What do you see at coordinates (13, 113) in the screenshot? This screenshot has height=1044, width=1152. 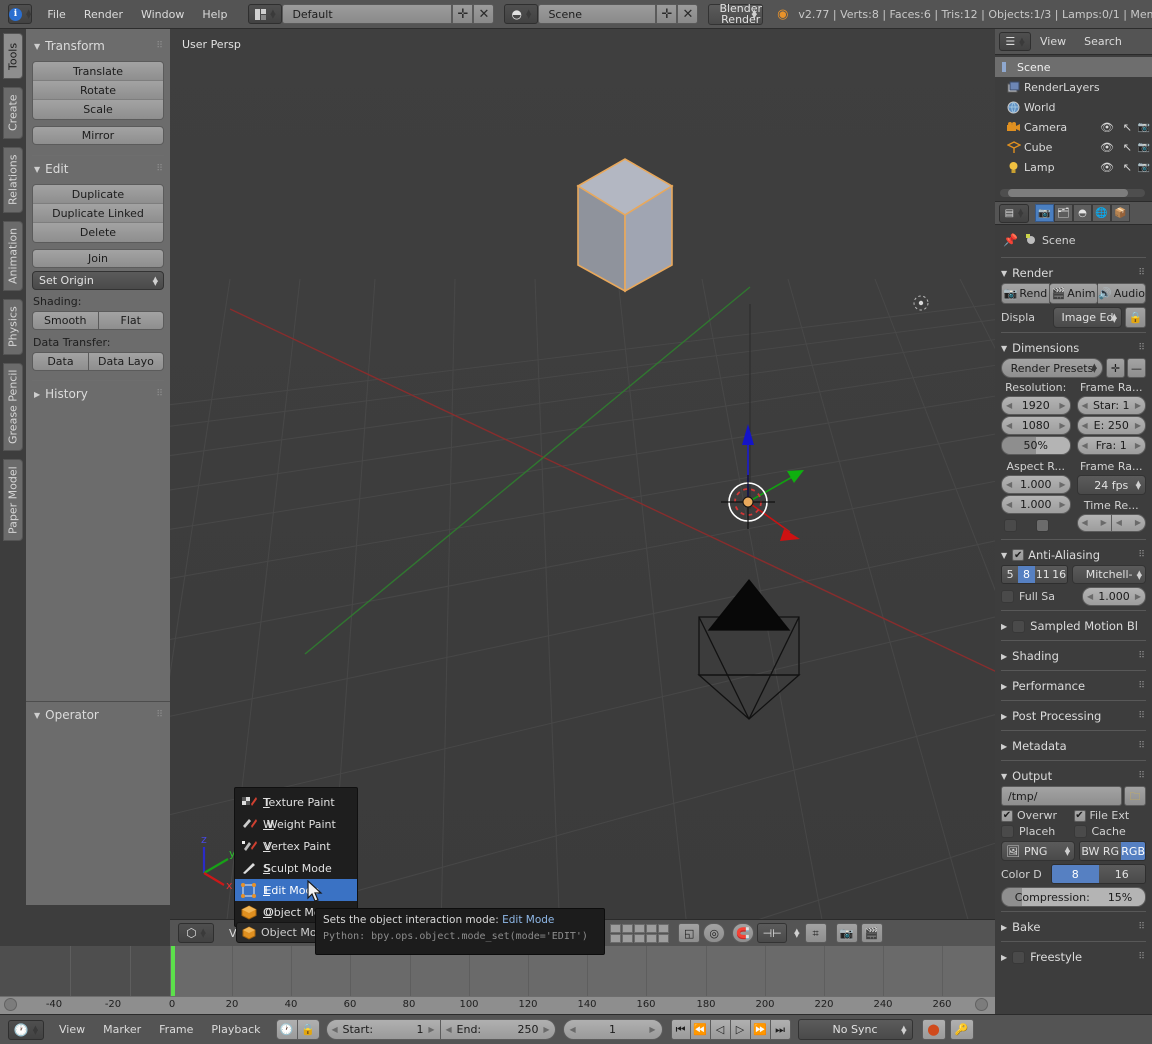 I see `sidebar-item-create: Create` at bounding box center [13, 113].